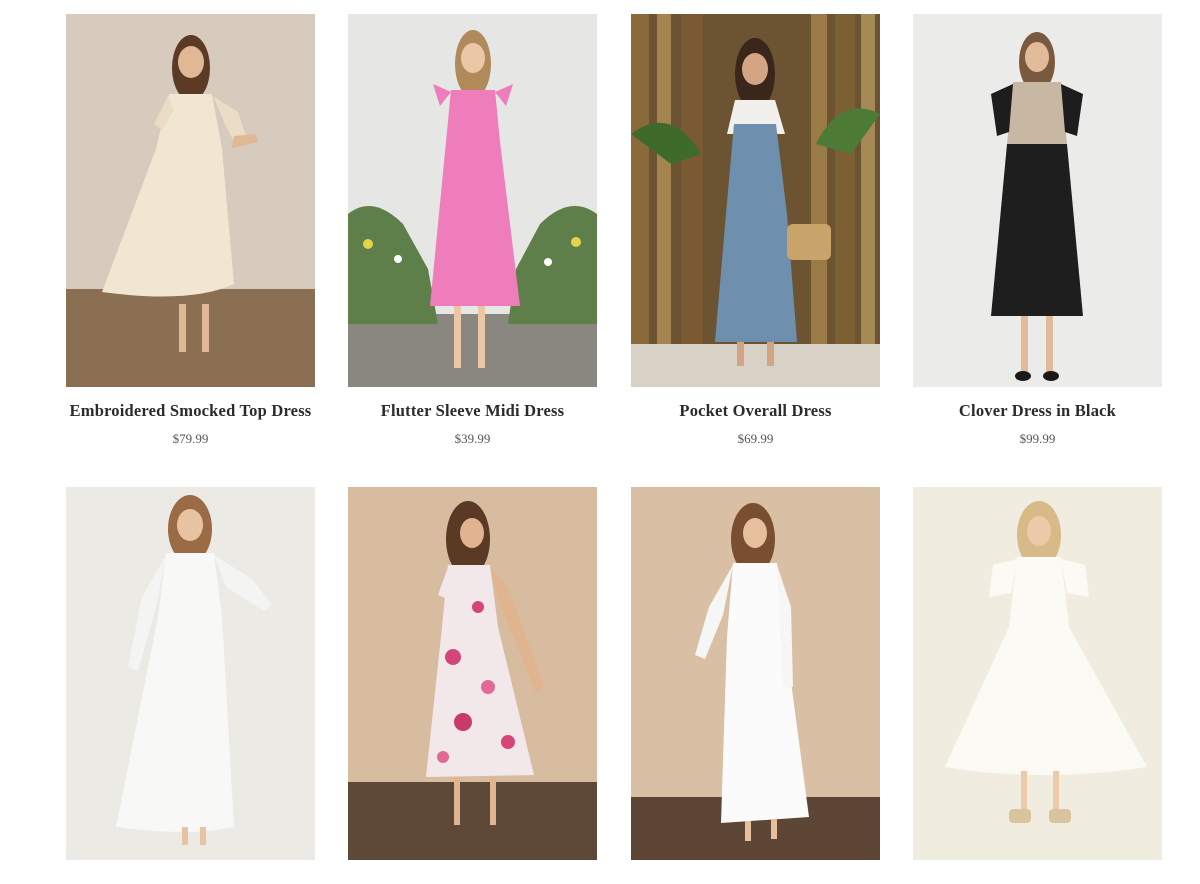 The width and height of the screenshot is (1200, 884). What do you see at coordinates (190, 404) in the screenshot?
I see `product-name: Embroidered Smocked Top Dress` at bounding box center [190, 404].